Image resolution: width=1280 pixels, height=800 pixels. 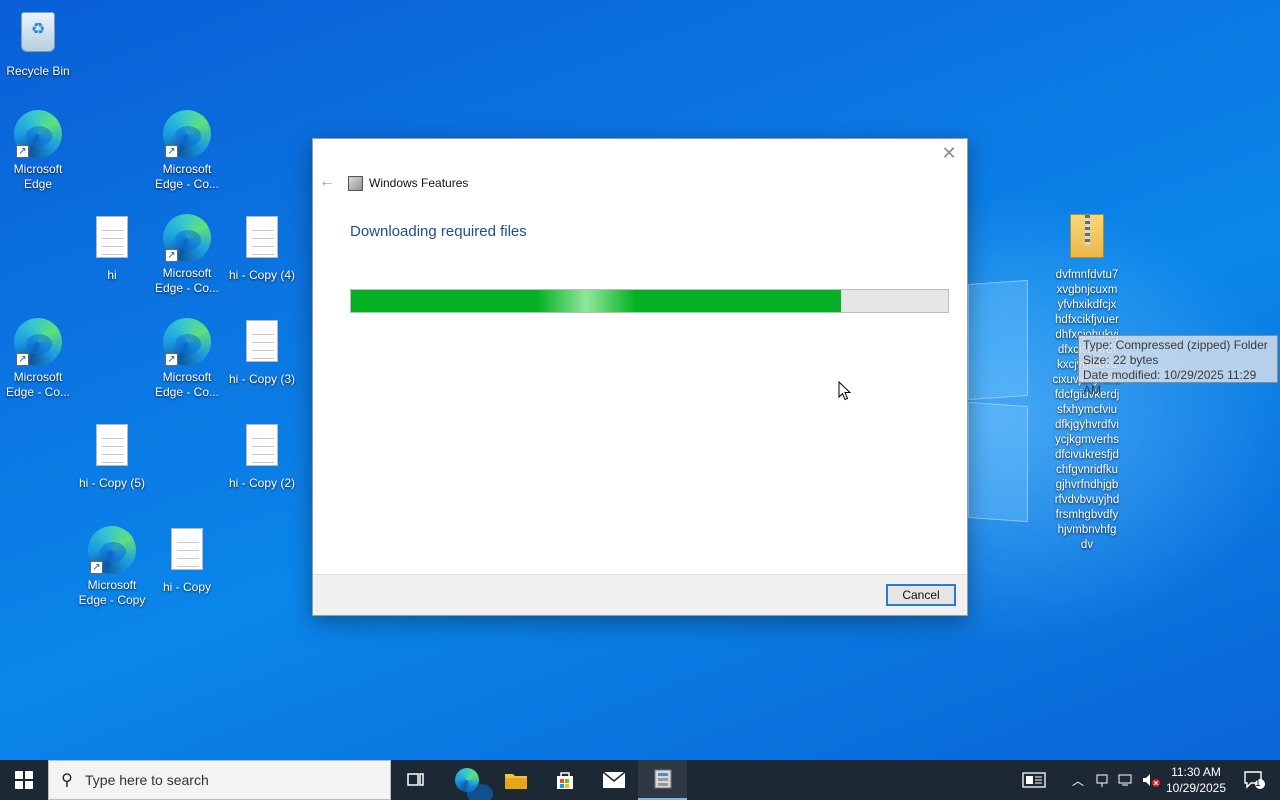 I want to click on taskbar-edge, so click(x=467, y=780).